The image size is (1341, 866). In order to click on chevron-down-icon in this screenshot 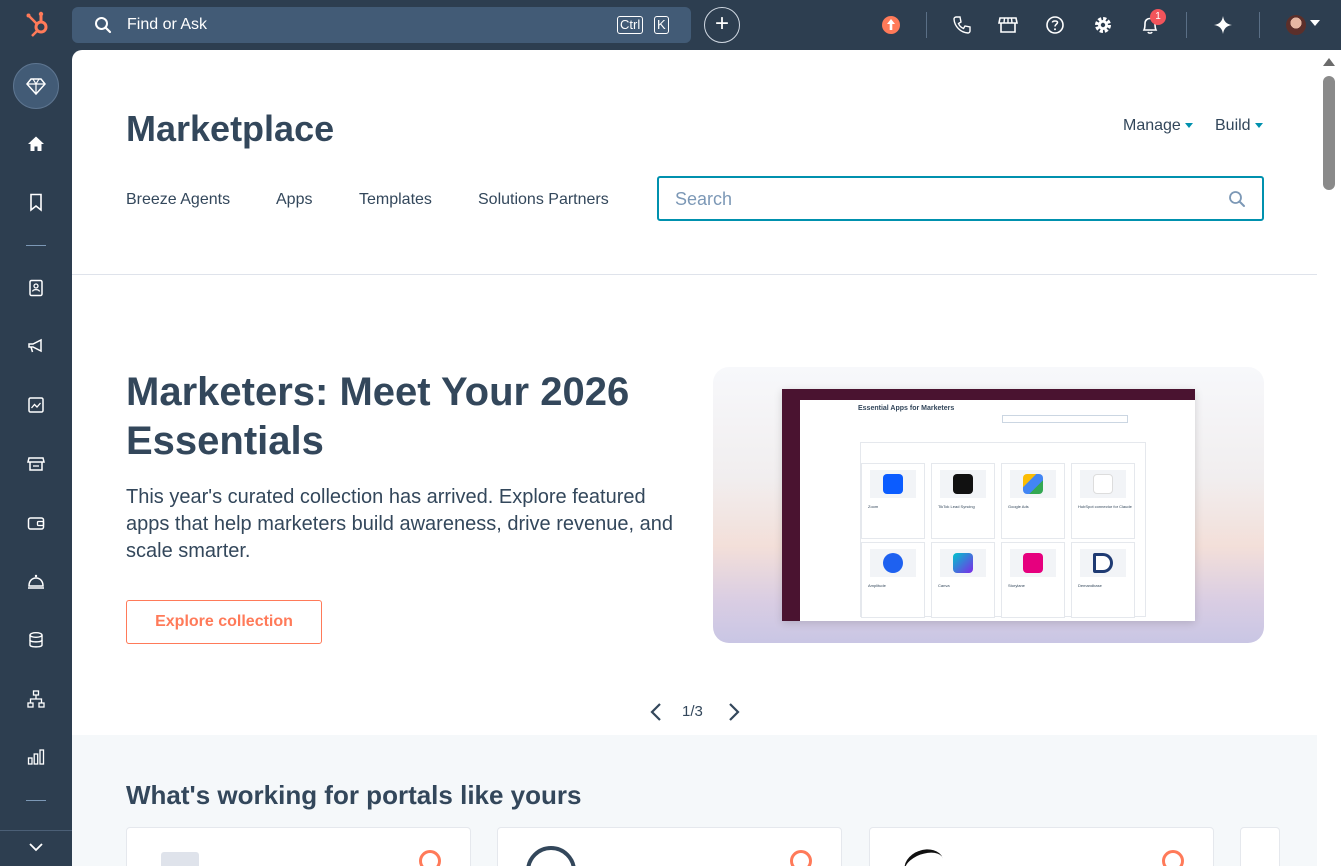, I will do `click(36, 847)`.